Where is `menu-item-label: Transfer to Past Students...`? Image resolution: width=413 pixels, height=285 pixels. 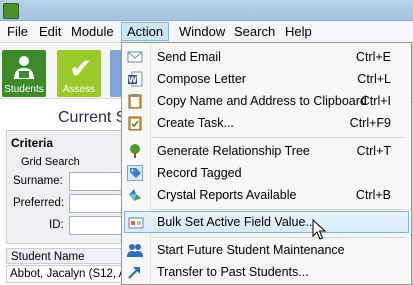
menu-item-label: Transfer to Past Students... is located at coordinates (233, 272).